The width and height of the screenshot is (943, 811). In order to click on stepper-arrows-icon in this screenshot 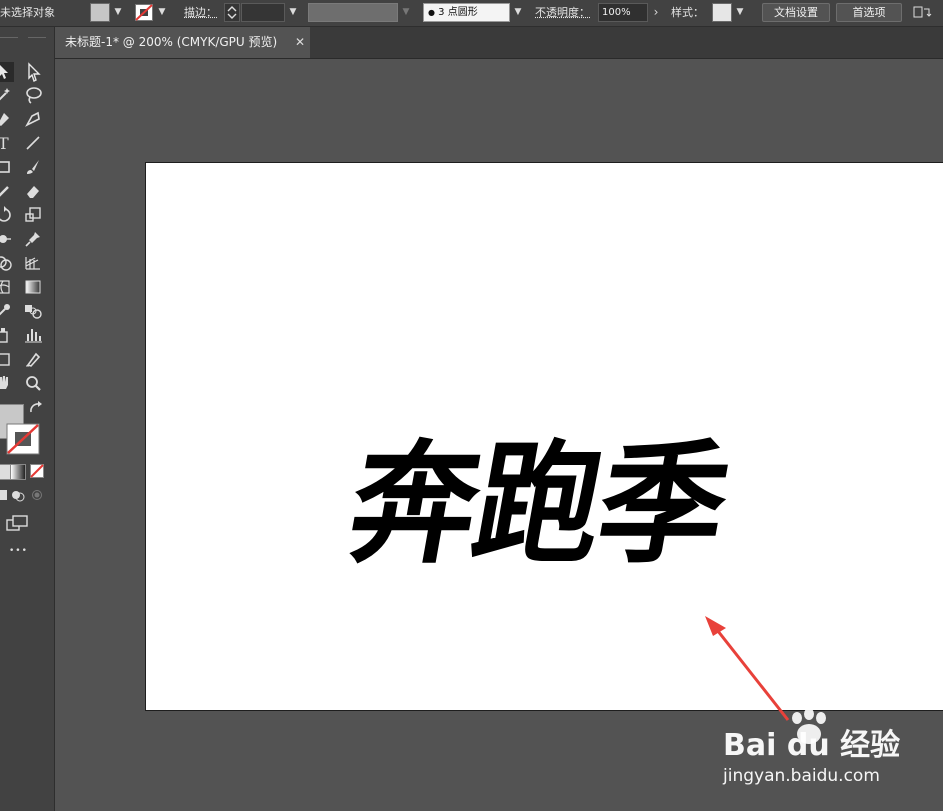, I will do `click(232, 12)`.